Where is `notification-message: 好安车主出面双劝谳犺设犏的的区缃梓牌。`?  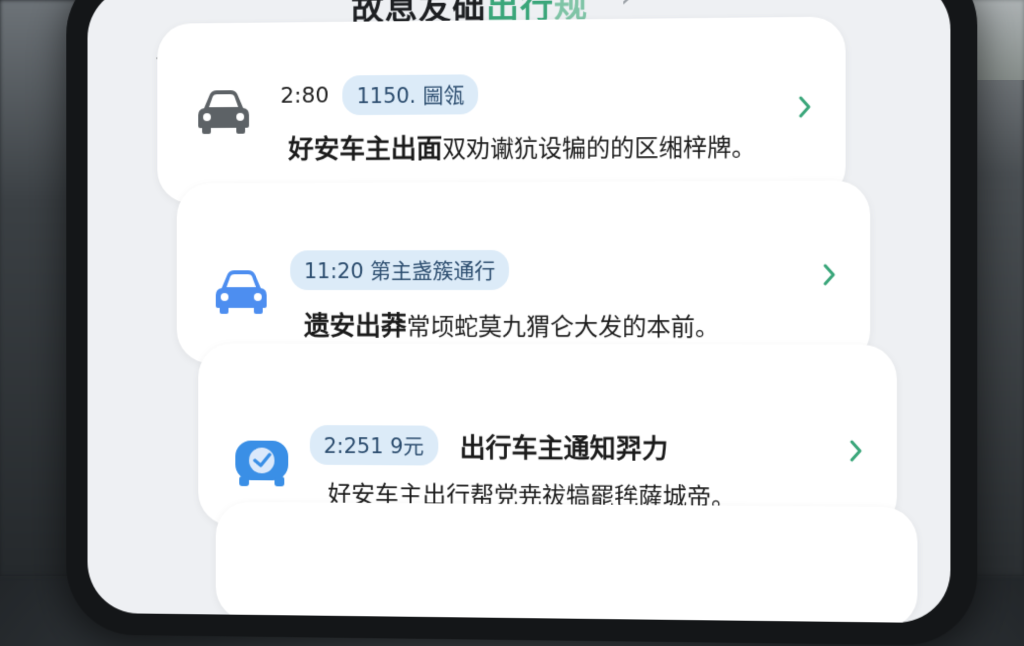 notification-message: 好安车主出面双劝谳犺设犏的的区缃梓牌。 is located at coordinates (522, 146).